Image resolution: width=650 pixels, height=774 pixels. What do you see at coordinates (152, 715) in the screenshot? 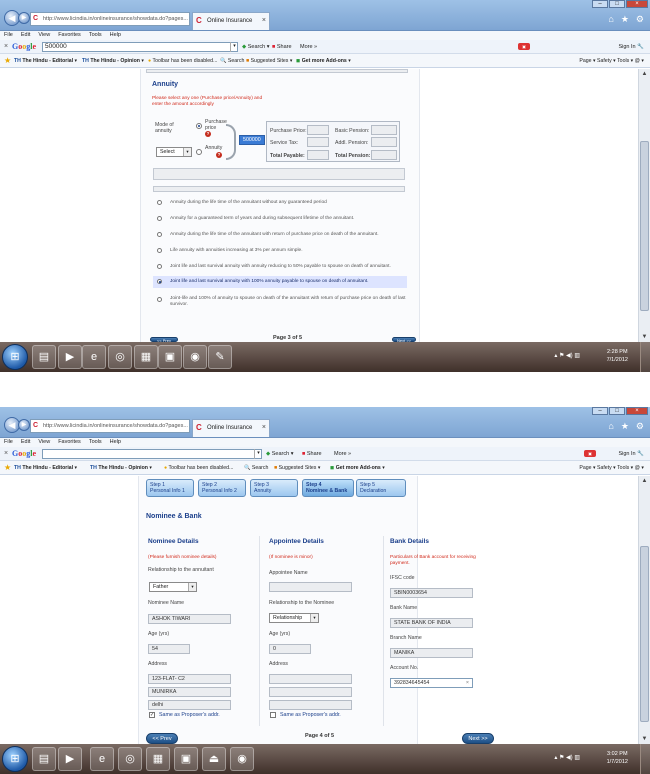
I see `nominee-same-address-checkbox: ✓` at bounding box center [152, 715].